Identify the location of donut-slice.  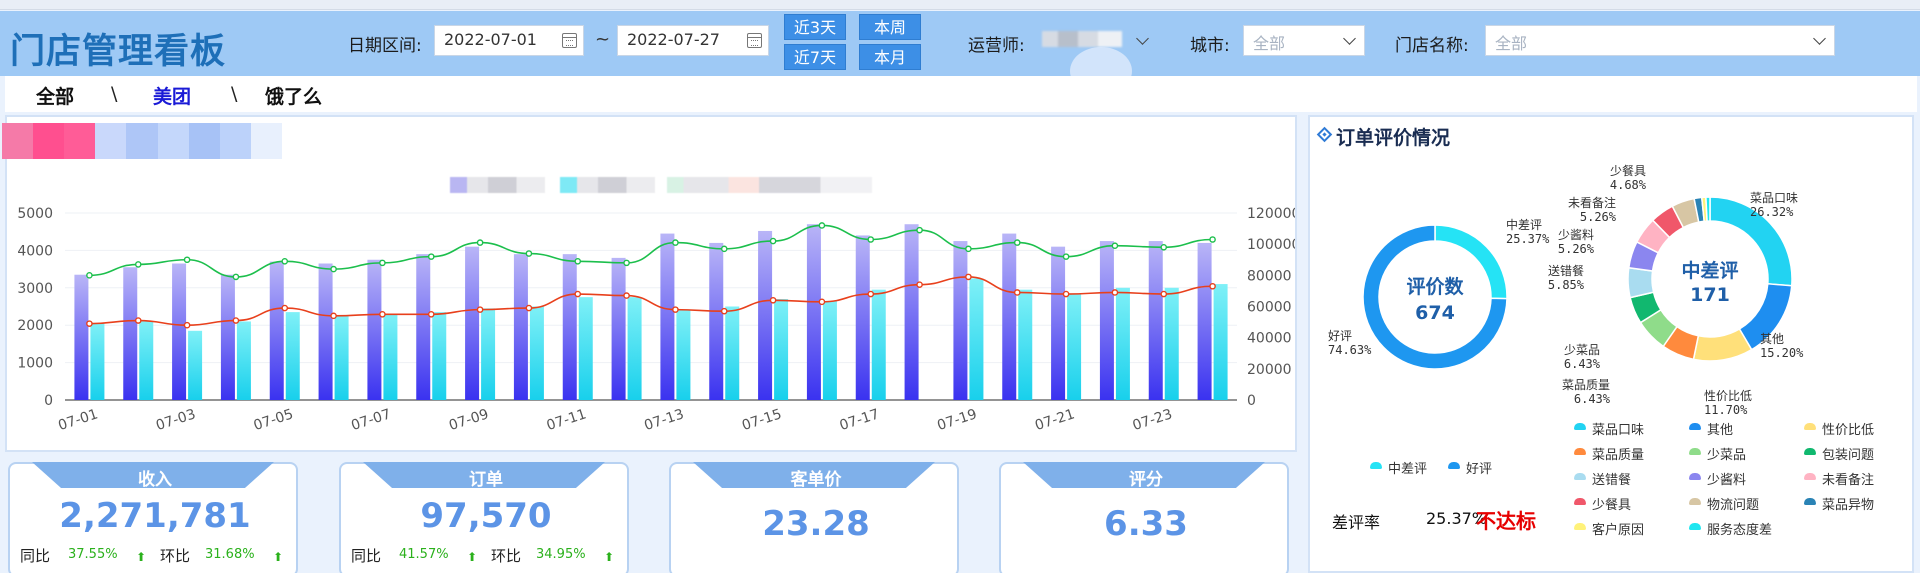
(1722, 344).